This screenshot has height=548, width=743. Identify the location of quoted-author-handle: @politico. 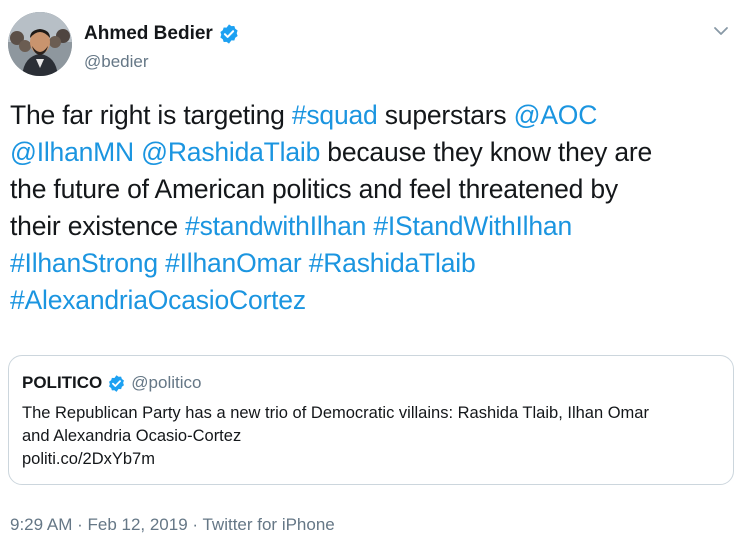
(166, 382).